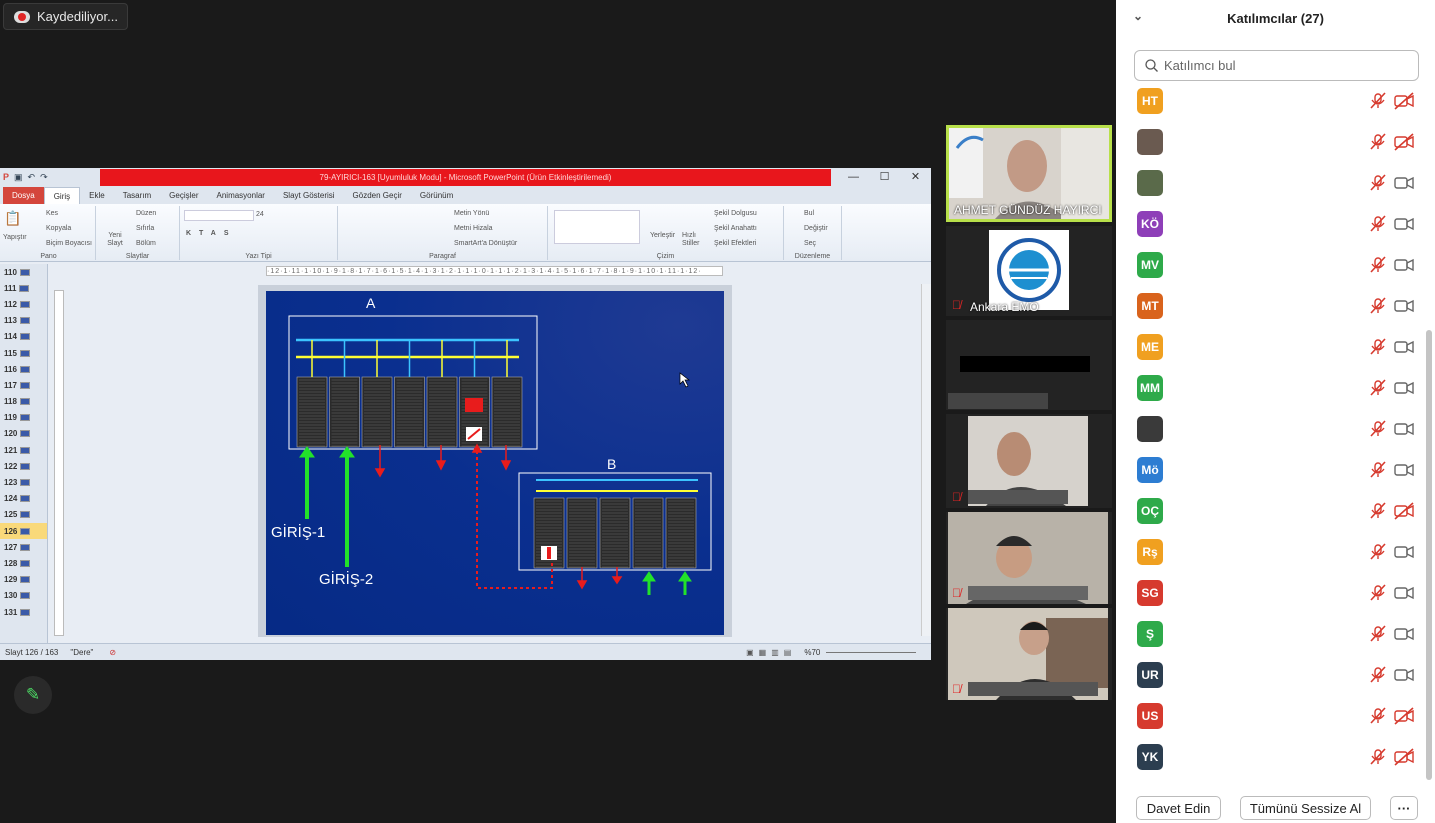 The width and height of the screenshot is (1435, 823). What do you see at coordinates (23, 466) in the screenshot?
I see `slide-thumbnail: 122` at bounding box center [23, 466].